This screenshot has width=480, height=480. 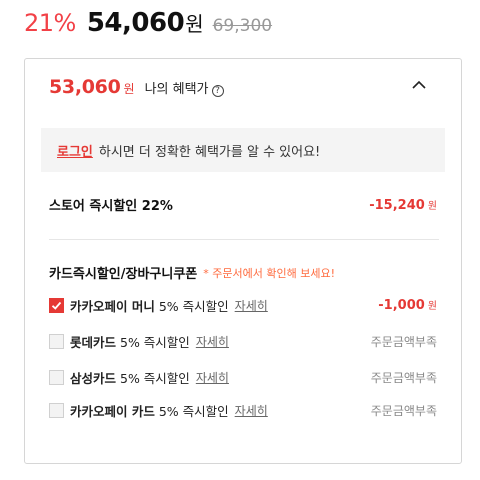 What do you see at coordinates (209, 152) in the screenshot?
I see `login-notice-text: 하시면 더 정확한 혜택가를 알 수 있어요!` at bounding box center [209, 152].